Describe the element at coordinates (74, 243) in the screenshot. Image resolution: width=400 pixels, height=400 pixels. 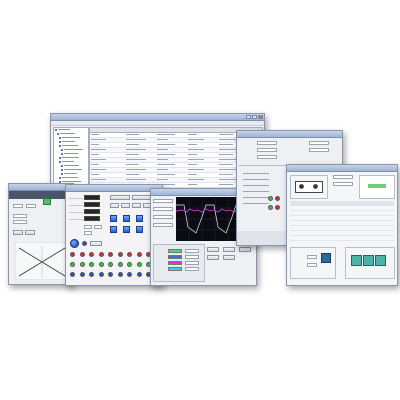
I see `knob-icon` at that location.